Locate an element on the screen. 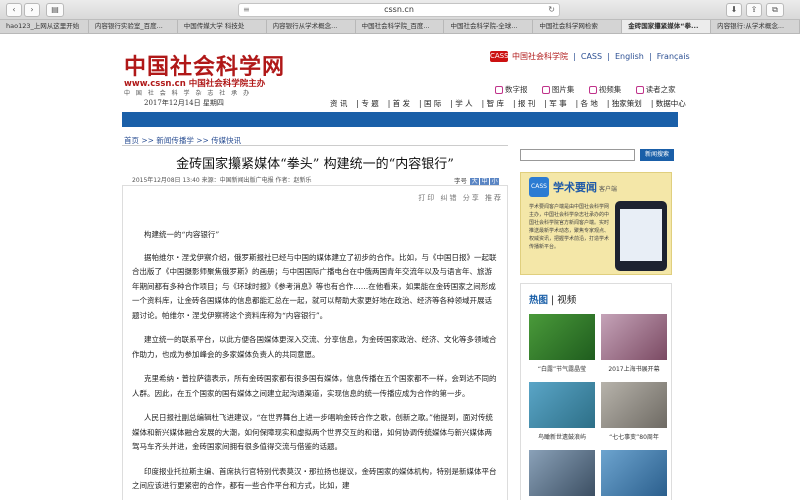  forward-icon: › is located at coordinates (32, 10).